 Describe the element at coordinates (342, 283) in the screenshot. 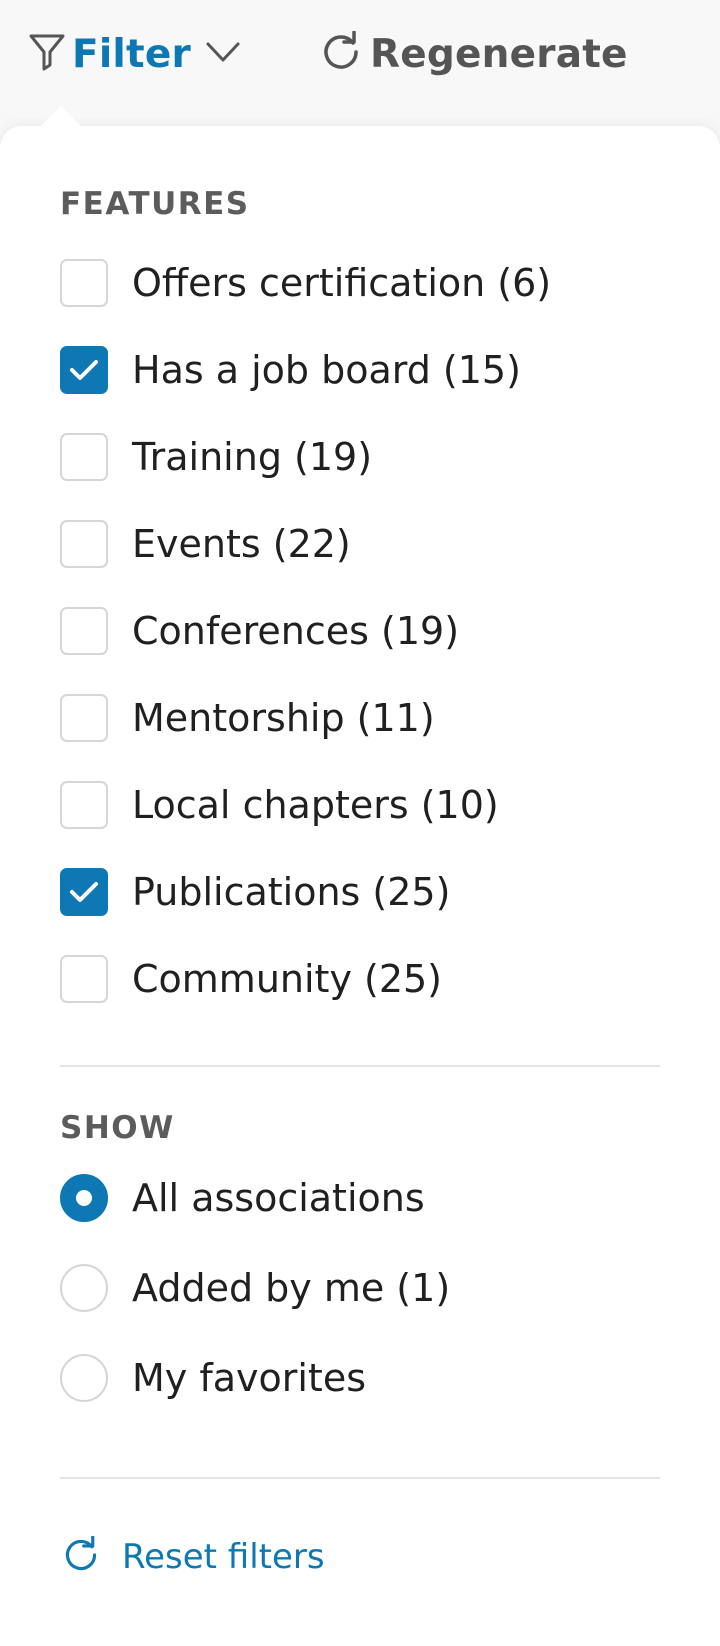

I see `checkbox-label: Offers certification (6)` at that location.